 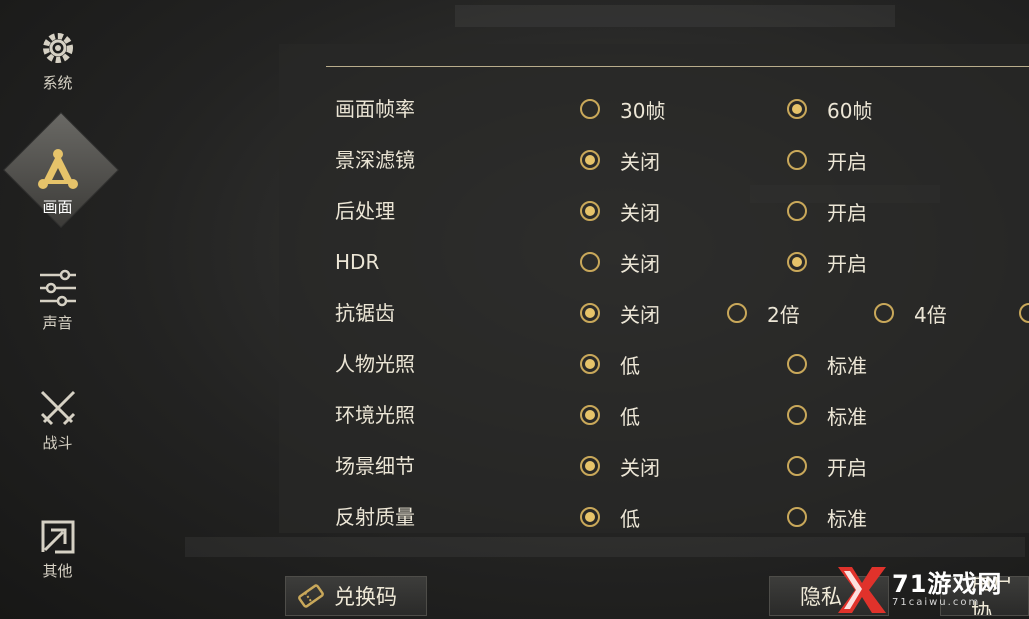 I want to click on setting-label: 反射质量, so click(x=375, y=517).